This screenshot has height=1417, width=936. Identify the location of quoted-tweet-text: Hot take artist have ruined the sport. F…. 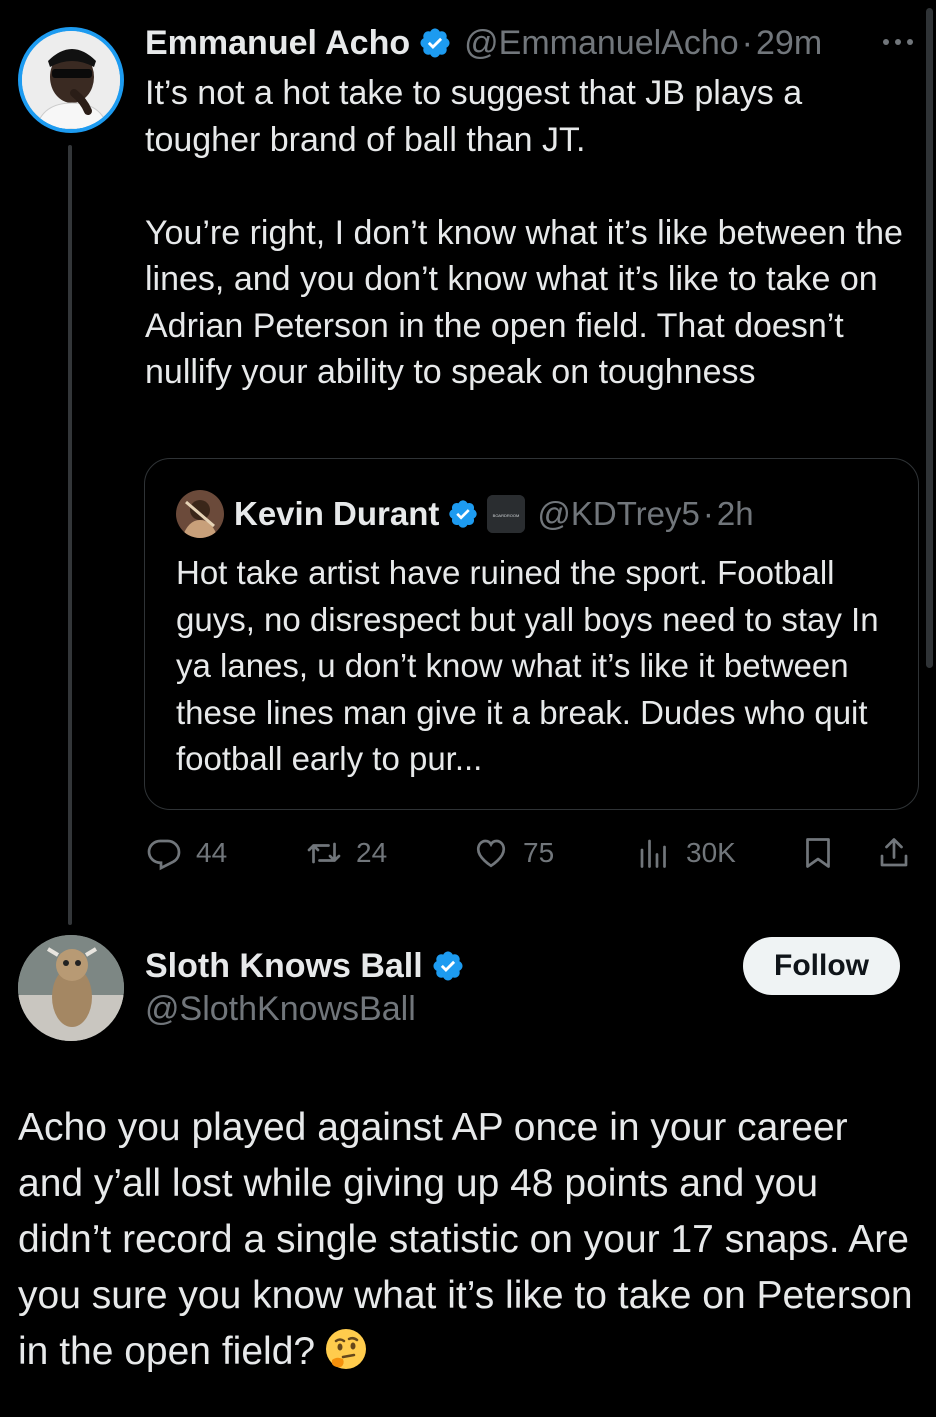
(527, 665).